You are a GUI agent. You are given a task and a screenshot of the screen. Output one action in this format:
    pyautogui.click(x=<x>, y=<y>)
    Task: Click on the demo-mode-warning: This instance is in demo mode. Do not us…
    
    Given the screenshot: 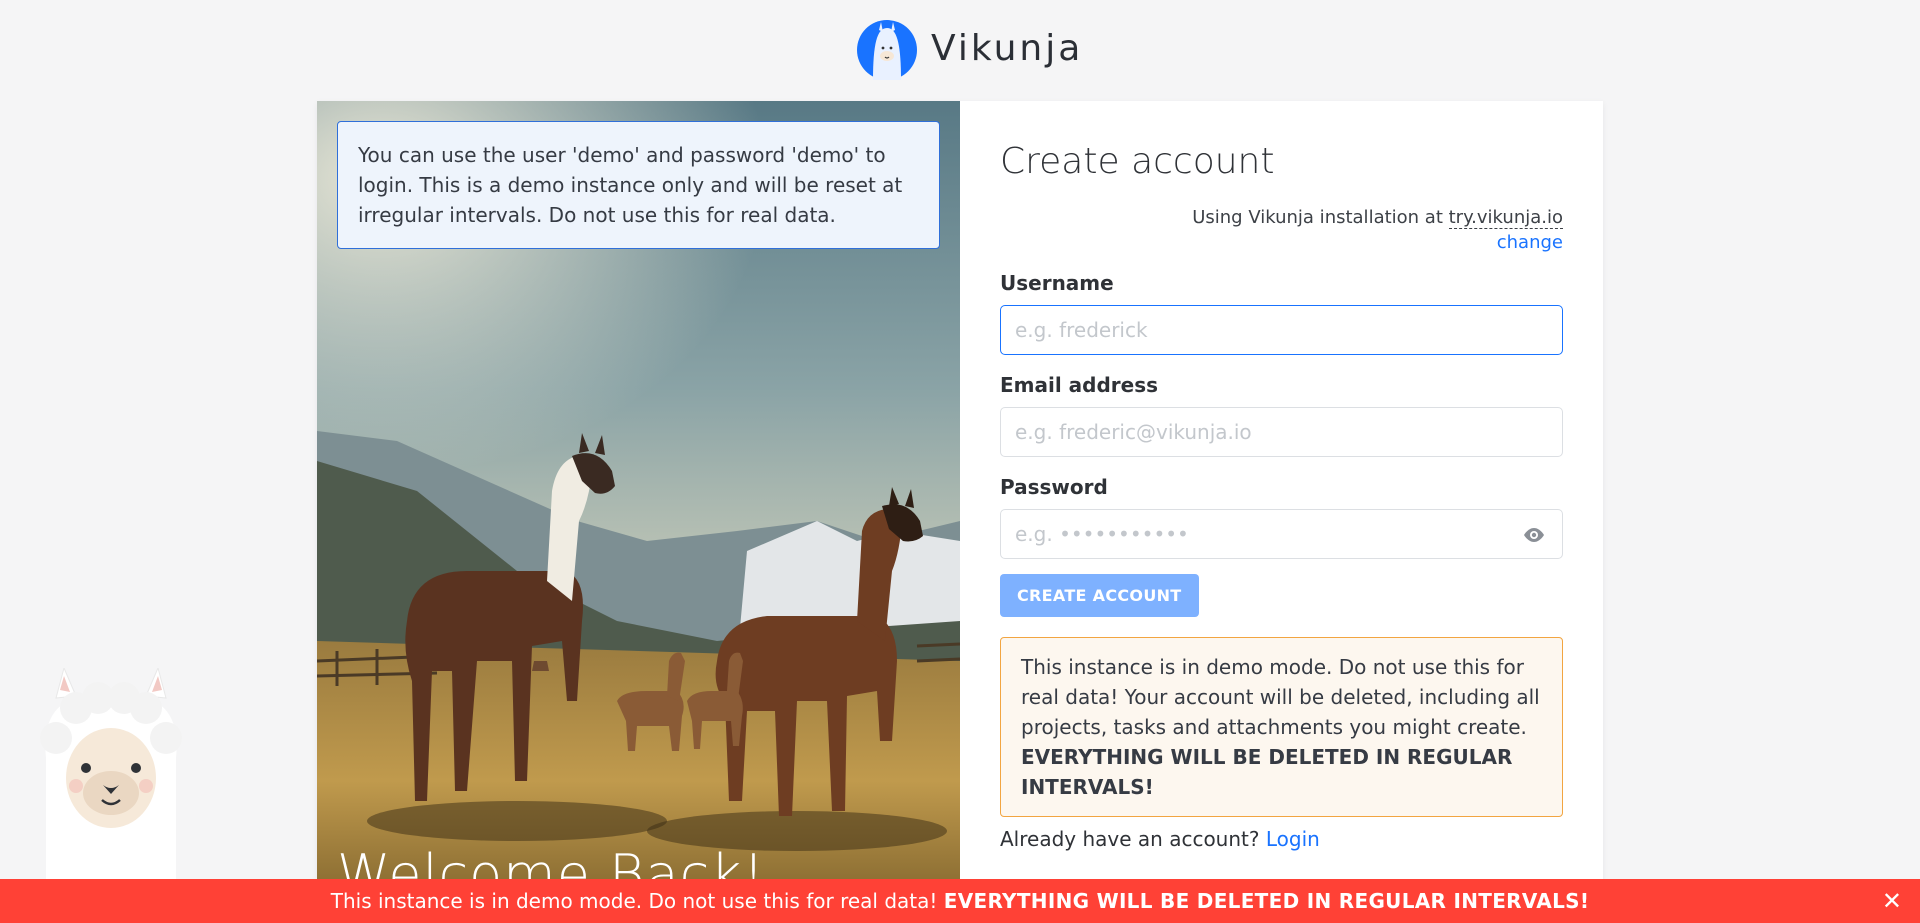 What is the action you would take?
    pyautogui.click(x=1281, y=727)
    